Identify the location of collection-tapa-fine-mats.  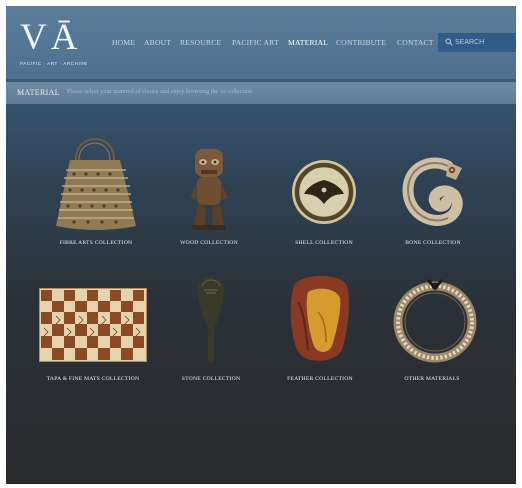
(93, 325).